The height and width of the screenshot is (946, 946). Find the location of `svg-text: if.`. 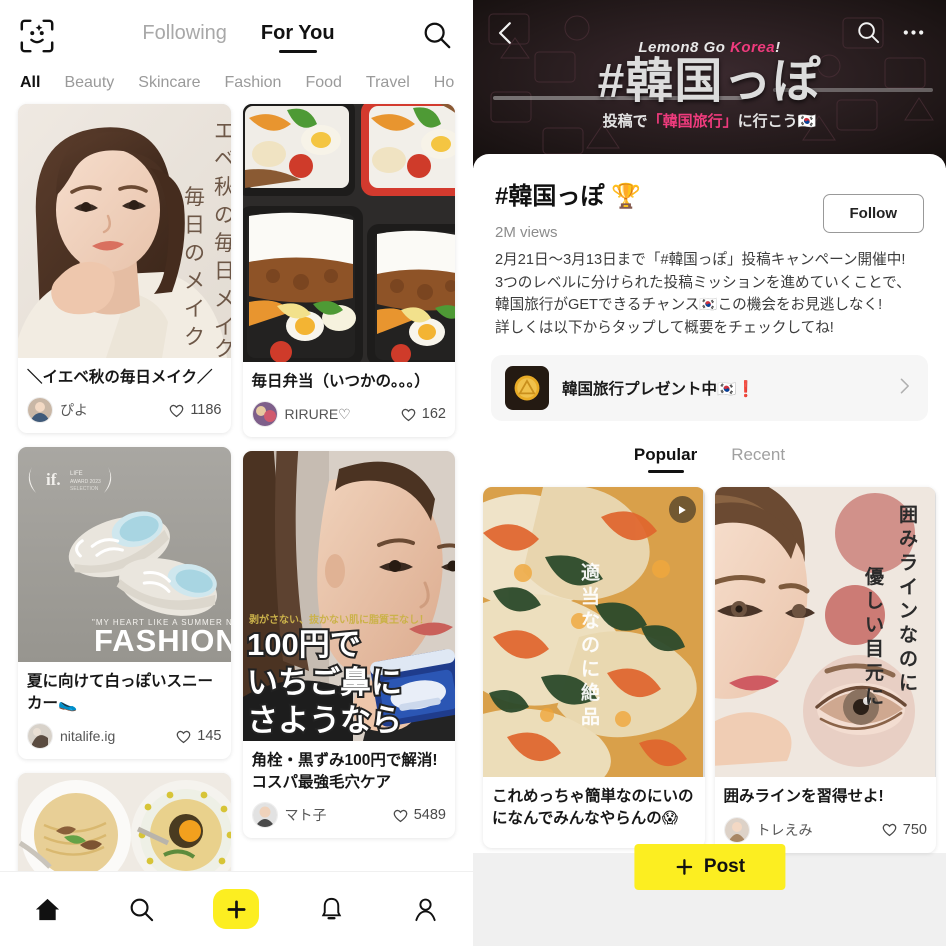

svg-text: if. is located at coordinates (53, 479).